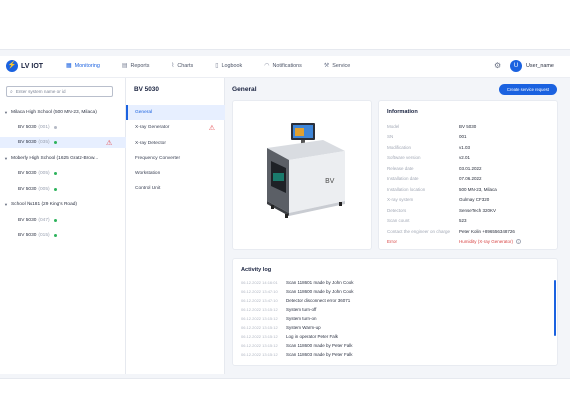  I want to click on user-name: User_name, so click(540, 66).